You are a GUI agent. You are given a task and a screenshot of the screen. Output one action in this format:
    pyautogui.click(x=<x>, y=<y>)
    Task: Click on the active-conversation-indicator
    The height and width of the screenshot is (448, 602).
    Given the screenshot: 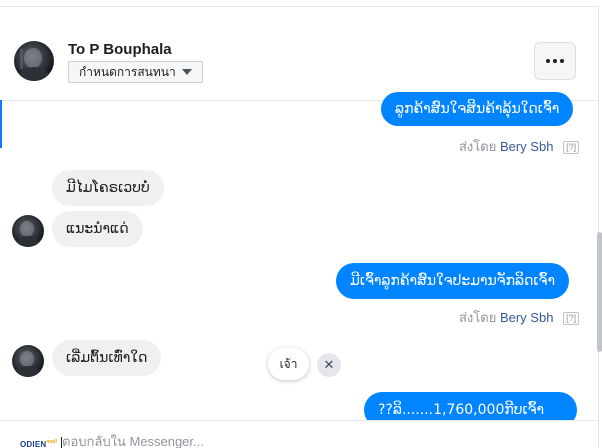 What is the action you would take?
    pyautogui.click(x=1, y=124)
    